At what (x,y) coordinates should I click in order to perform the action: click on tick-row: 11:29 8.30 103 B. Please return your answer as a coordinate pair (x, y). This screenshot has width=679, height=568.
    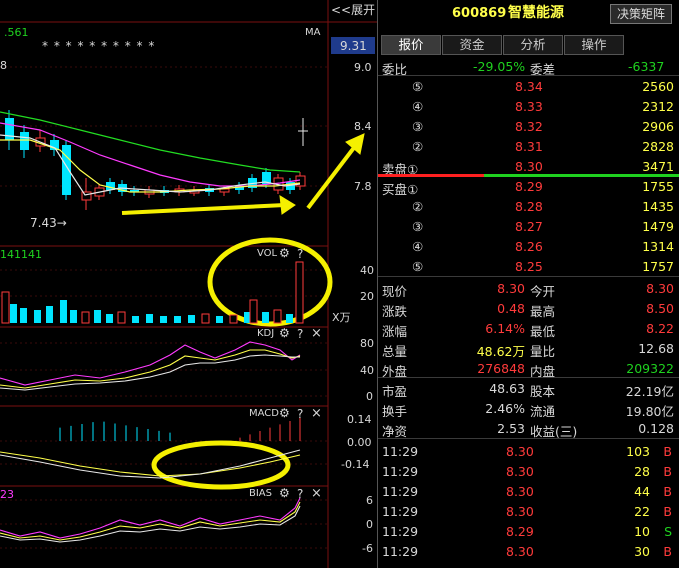
    Looking at the image, I should click on (528, 451).